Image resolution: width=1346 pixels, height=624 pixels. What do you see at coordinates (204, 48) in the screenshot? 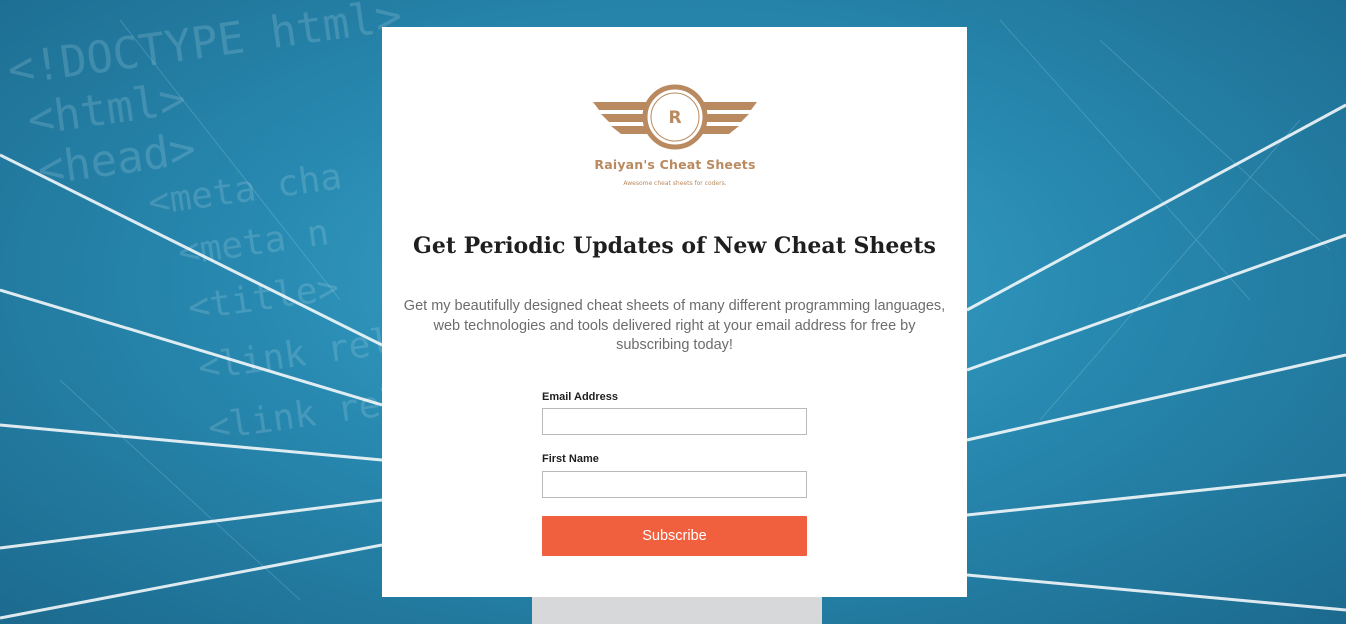
I see `bg-code-line: <!DOCTYPE html>` at bounding box center [204, 48].